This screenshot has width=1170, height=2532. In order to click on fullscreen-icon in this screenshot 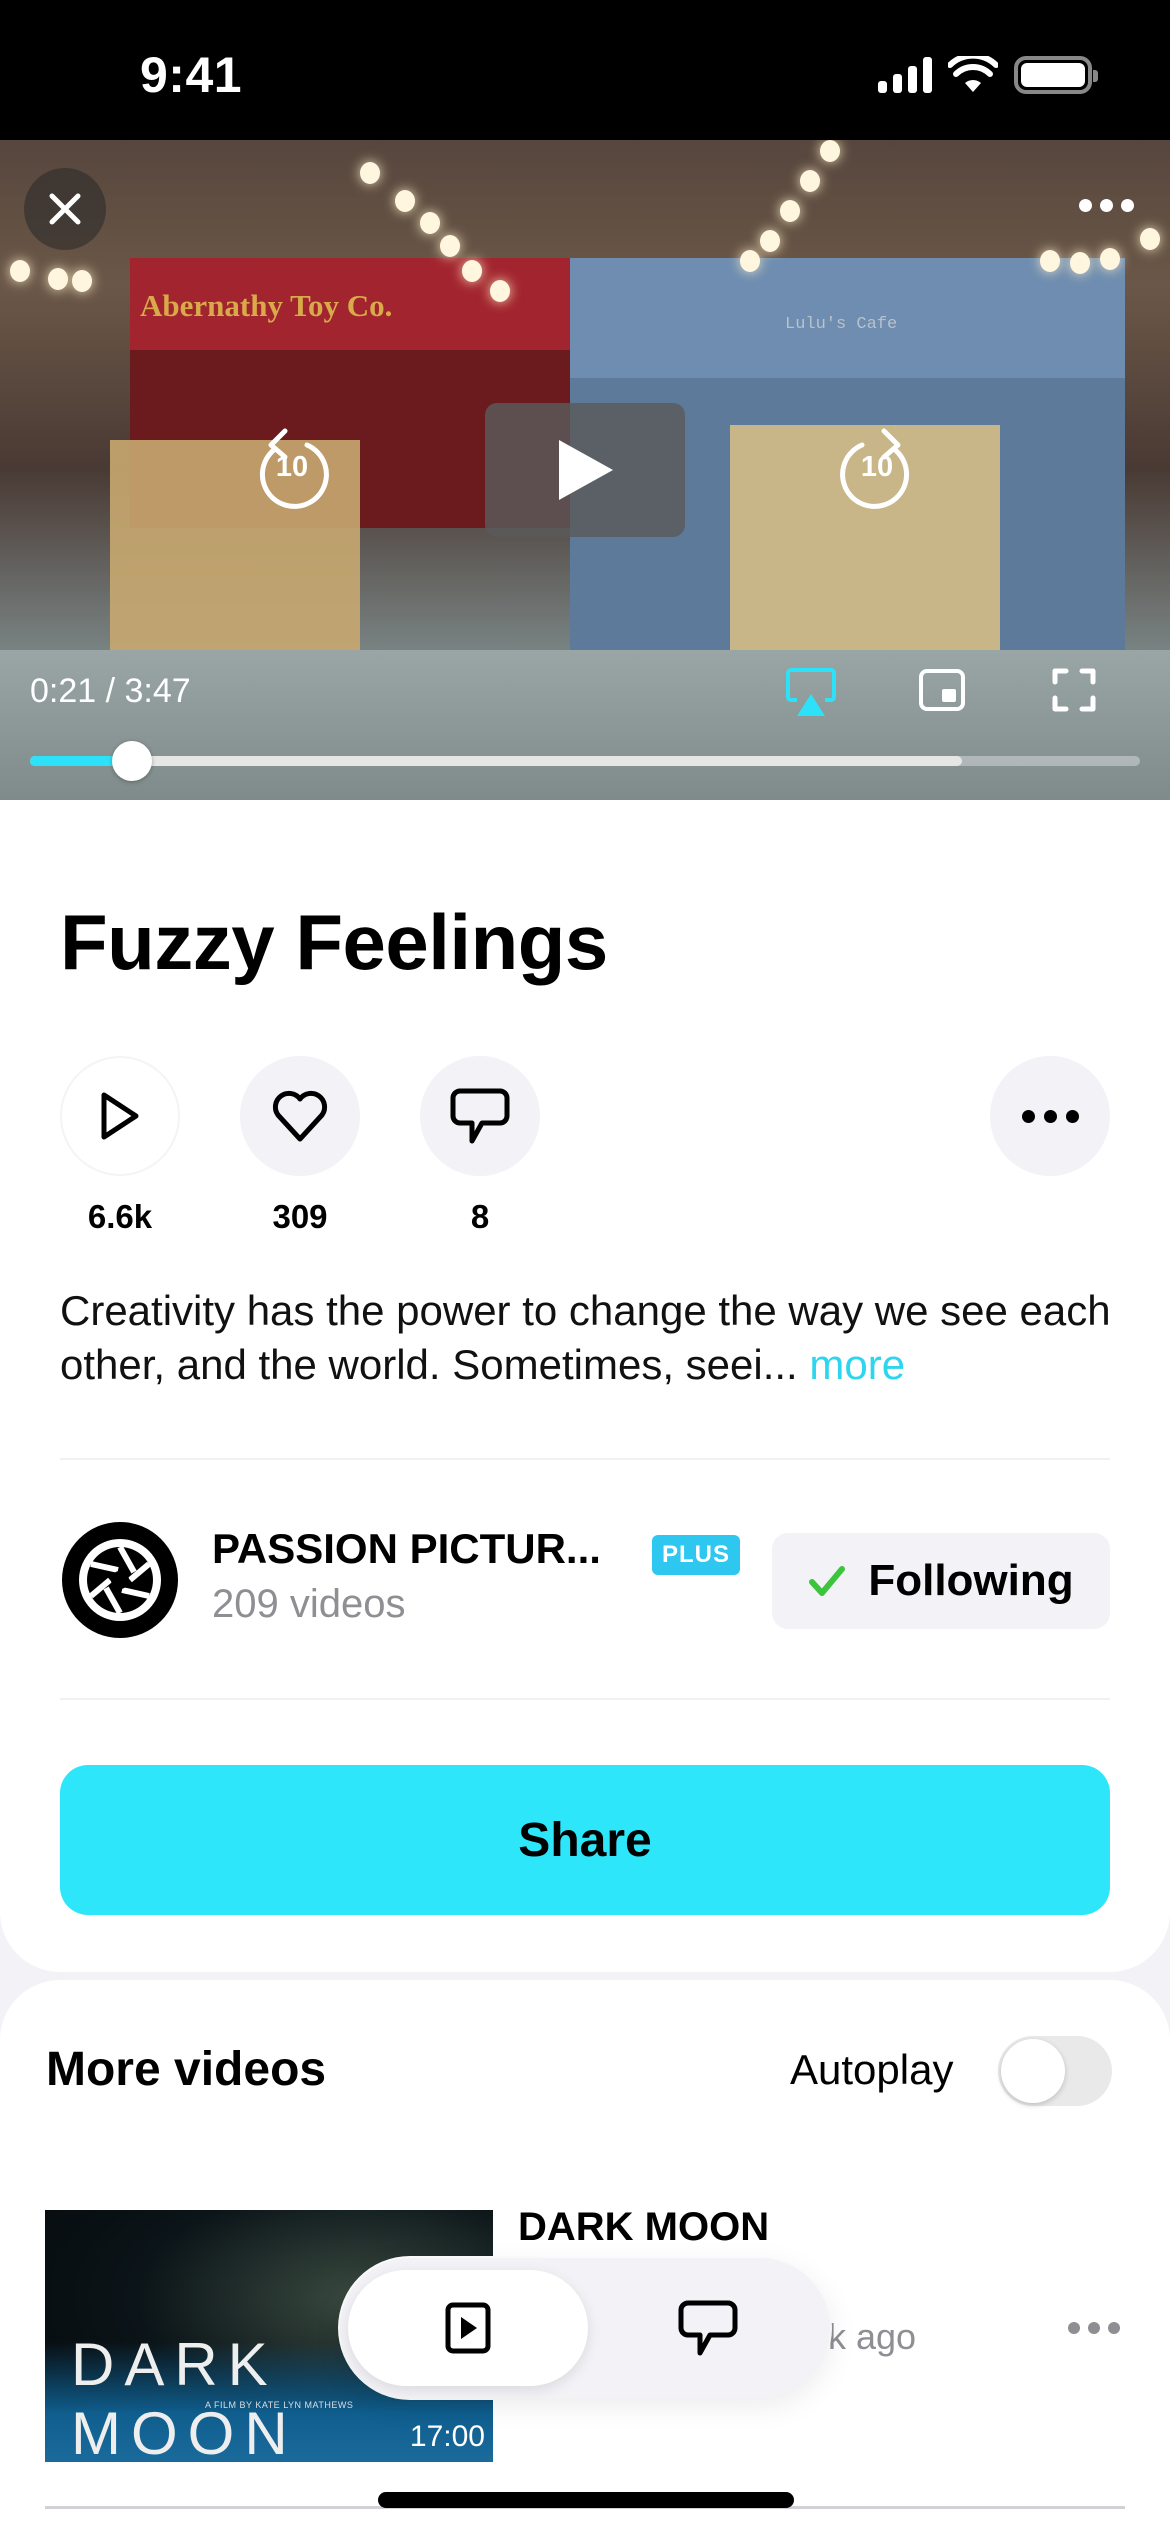, I will do `click(1074, 690)`.